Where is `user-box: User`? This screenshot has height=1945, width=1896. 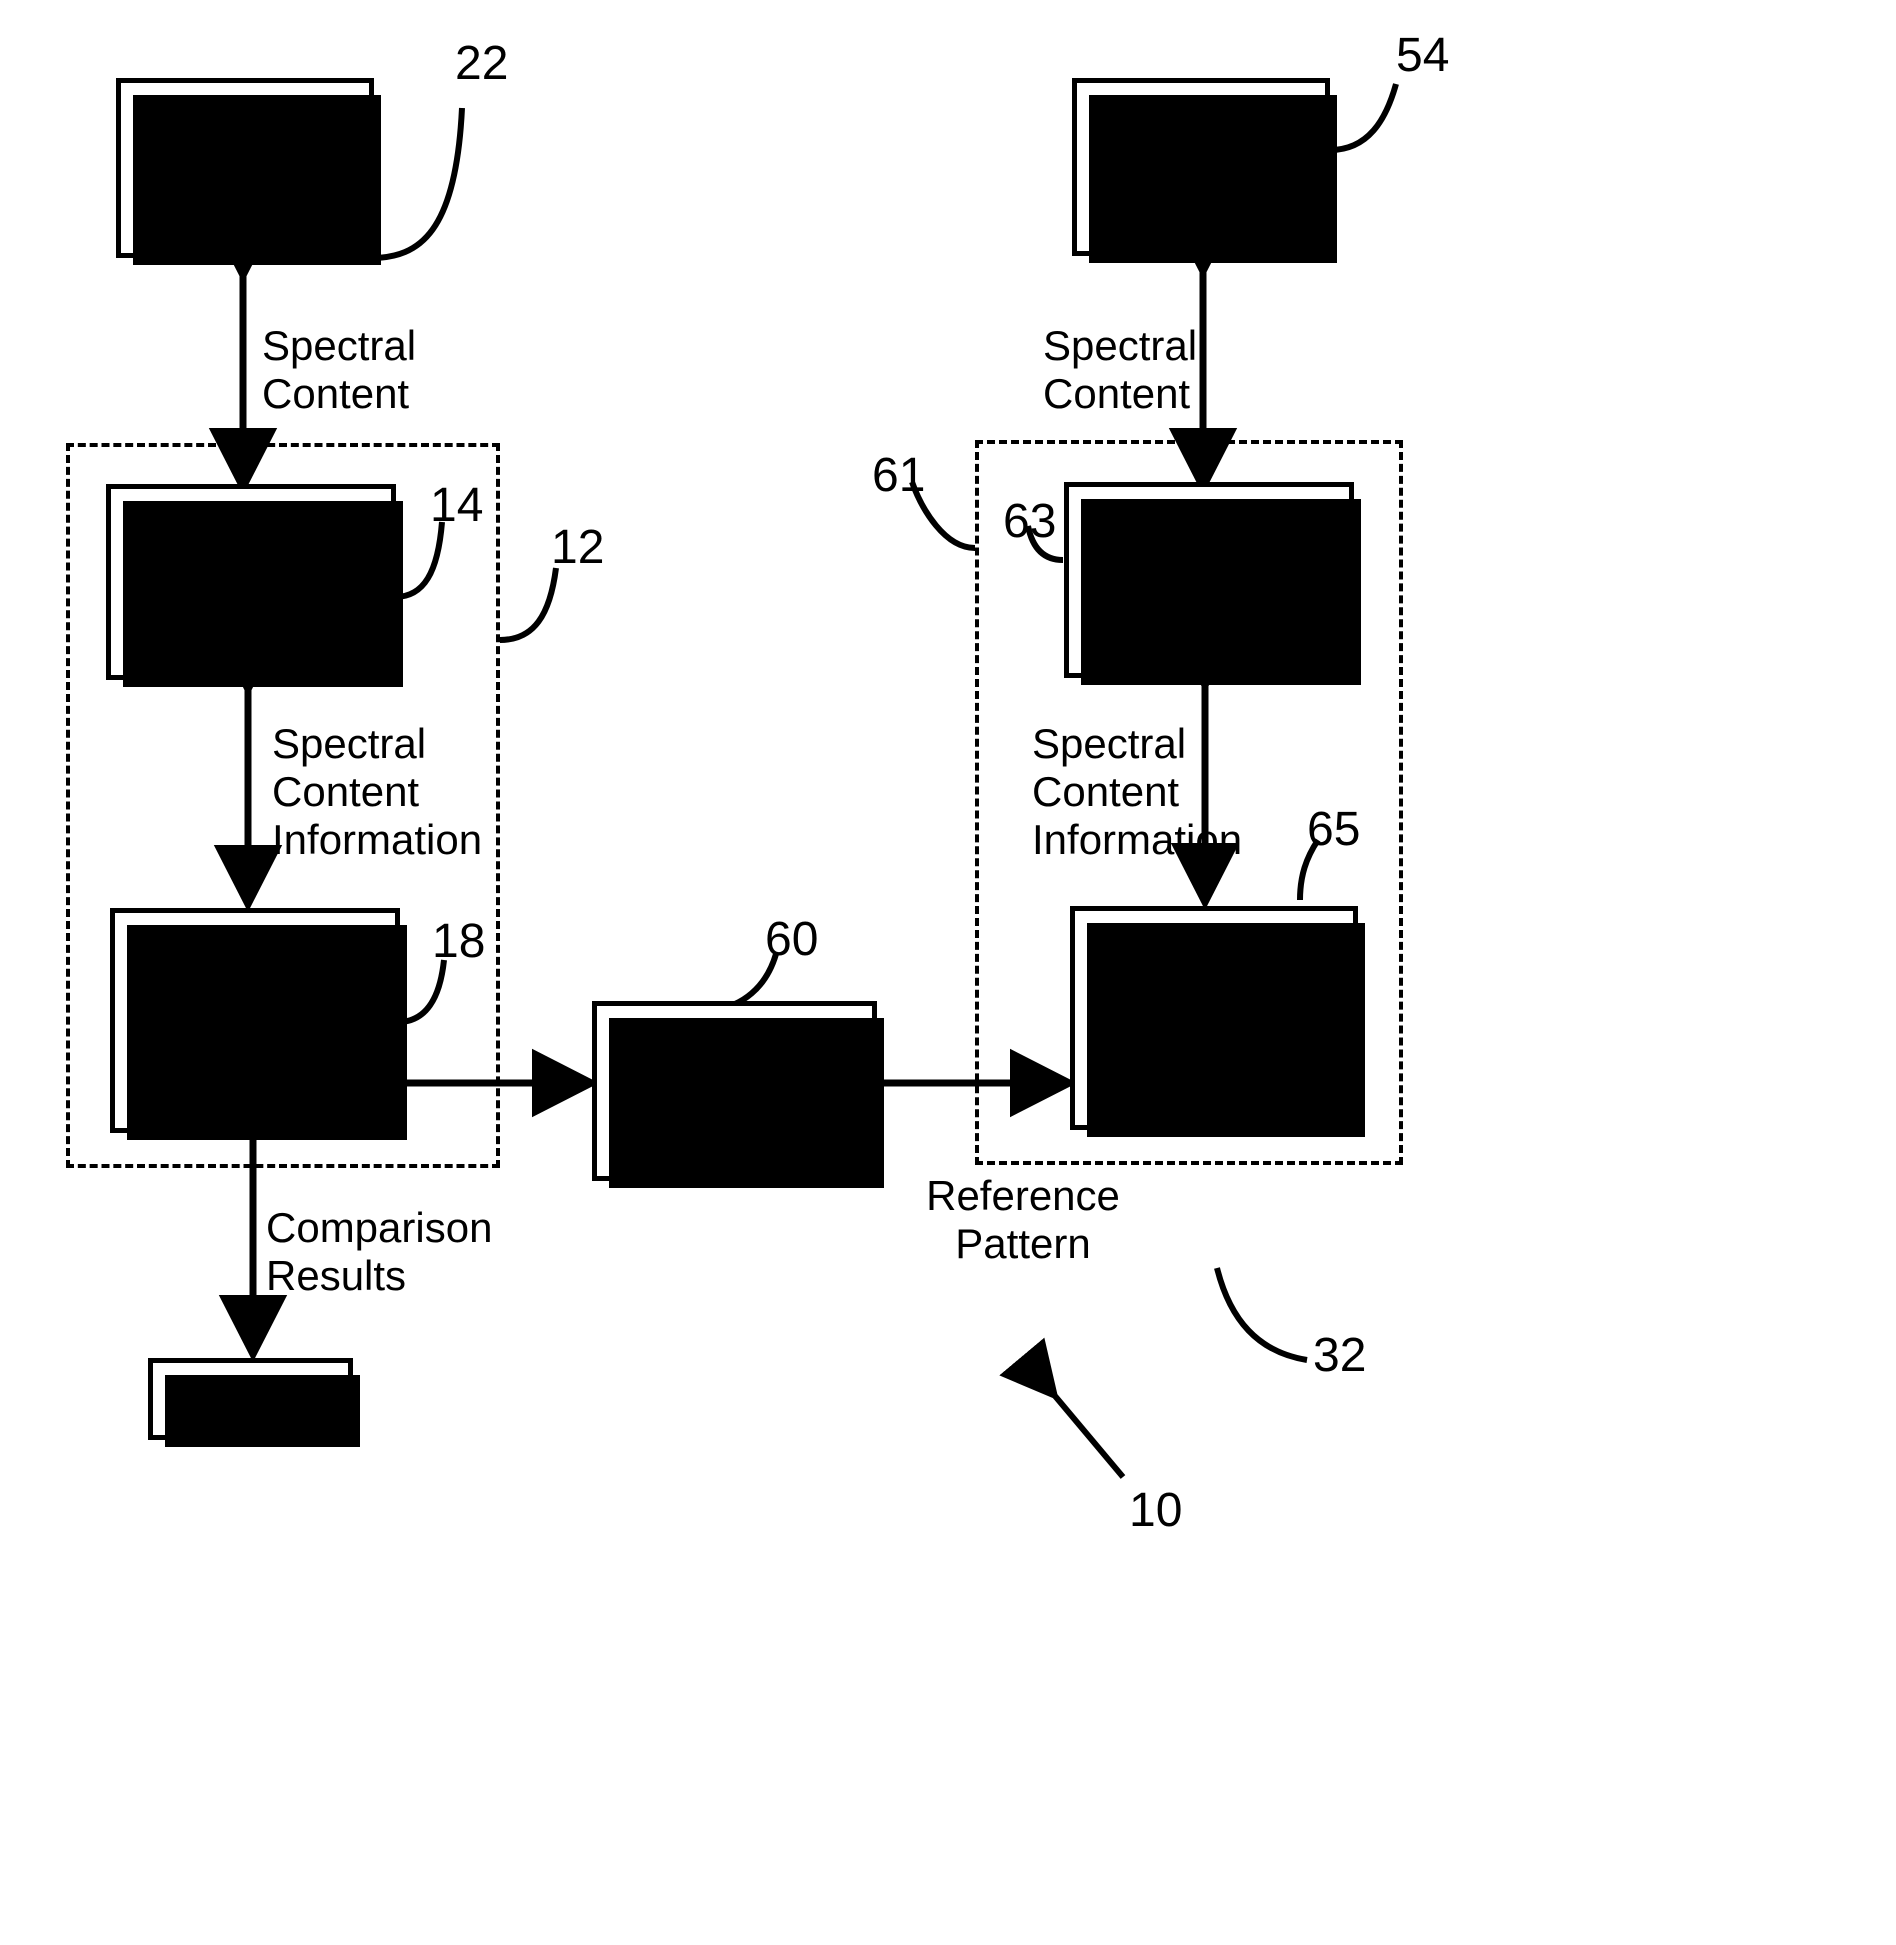
user-box: User is located at coordinates (254, 1402).